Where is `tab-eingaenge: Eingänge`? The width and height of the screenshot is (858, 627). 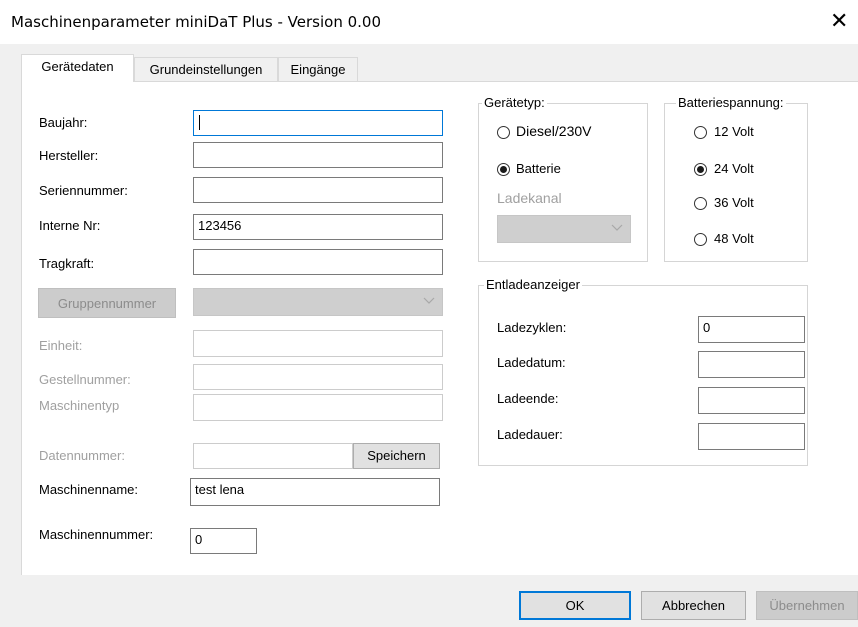
tab-eingaenge: Eingänge is located at coordinates (318, 69).